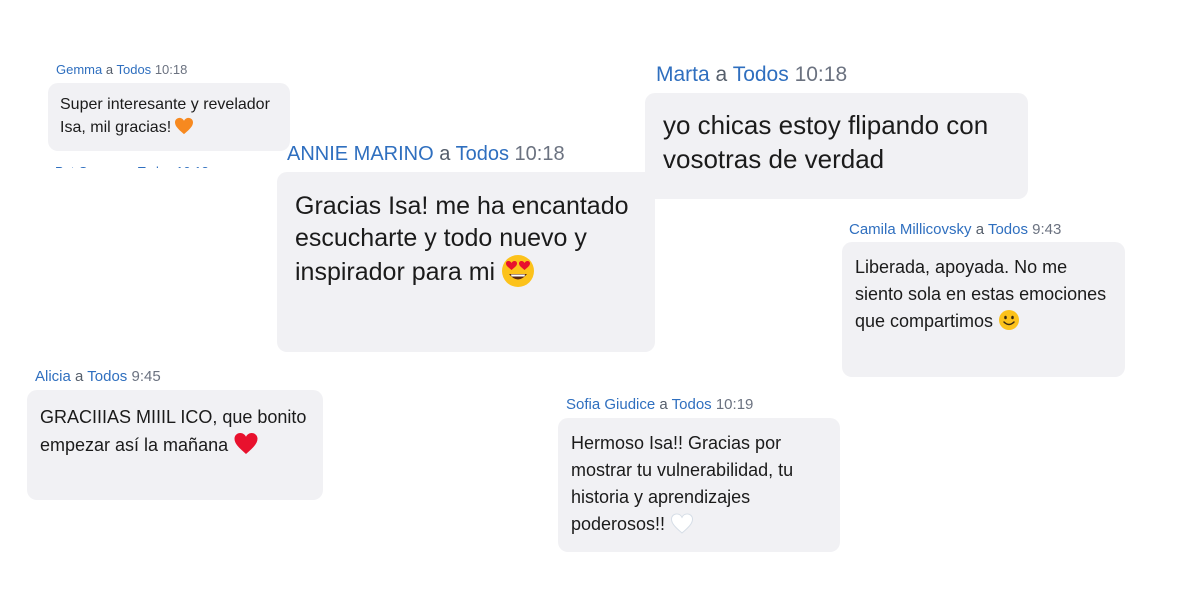 The image size is (1200, 600). What do you see at coordinates (246, 443) in the screenshot?
I see `red-heart-icon` at bounding box center [246, 443].